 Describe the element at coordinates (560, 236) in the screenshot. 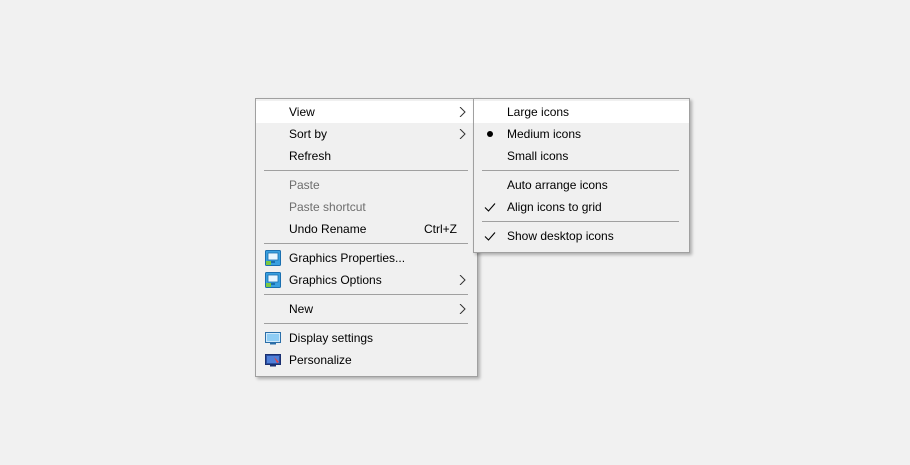

I see `menu-item-label: Show desktop icons` at that location.